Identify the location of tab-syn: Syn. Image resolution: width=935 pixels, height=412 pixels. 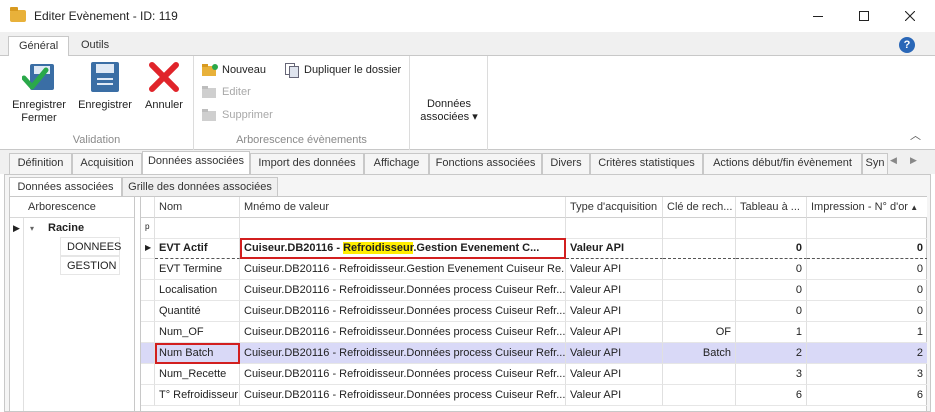
(875, 163).